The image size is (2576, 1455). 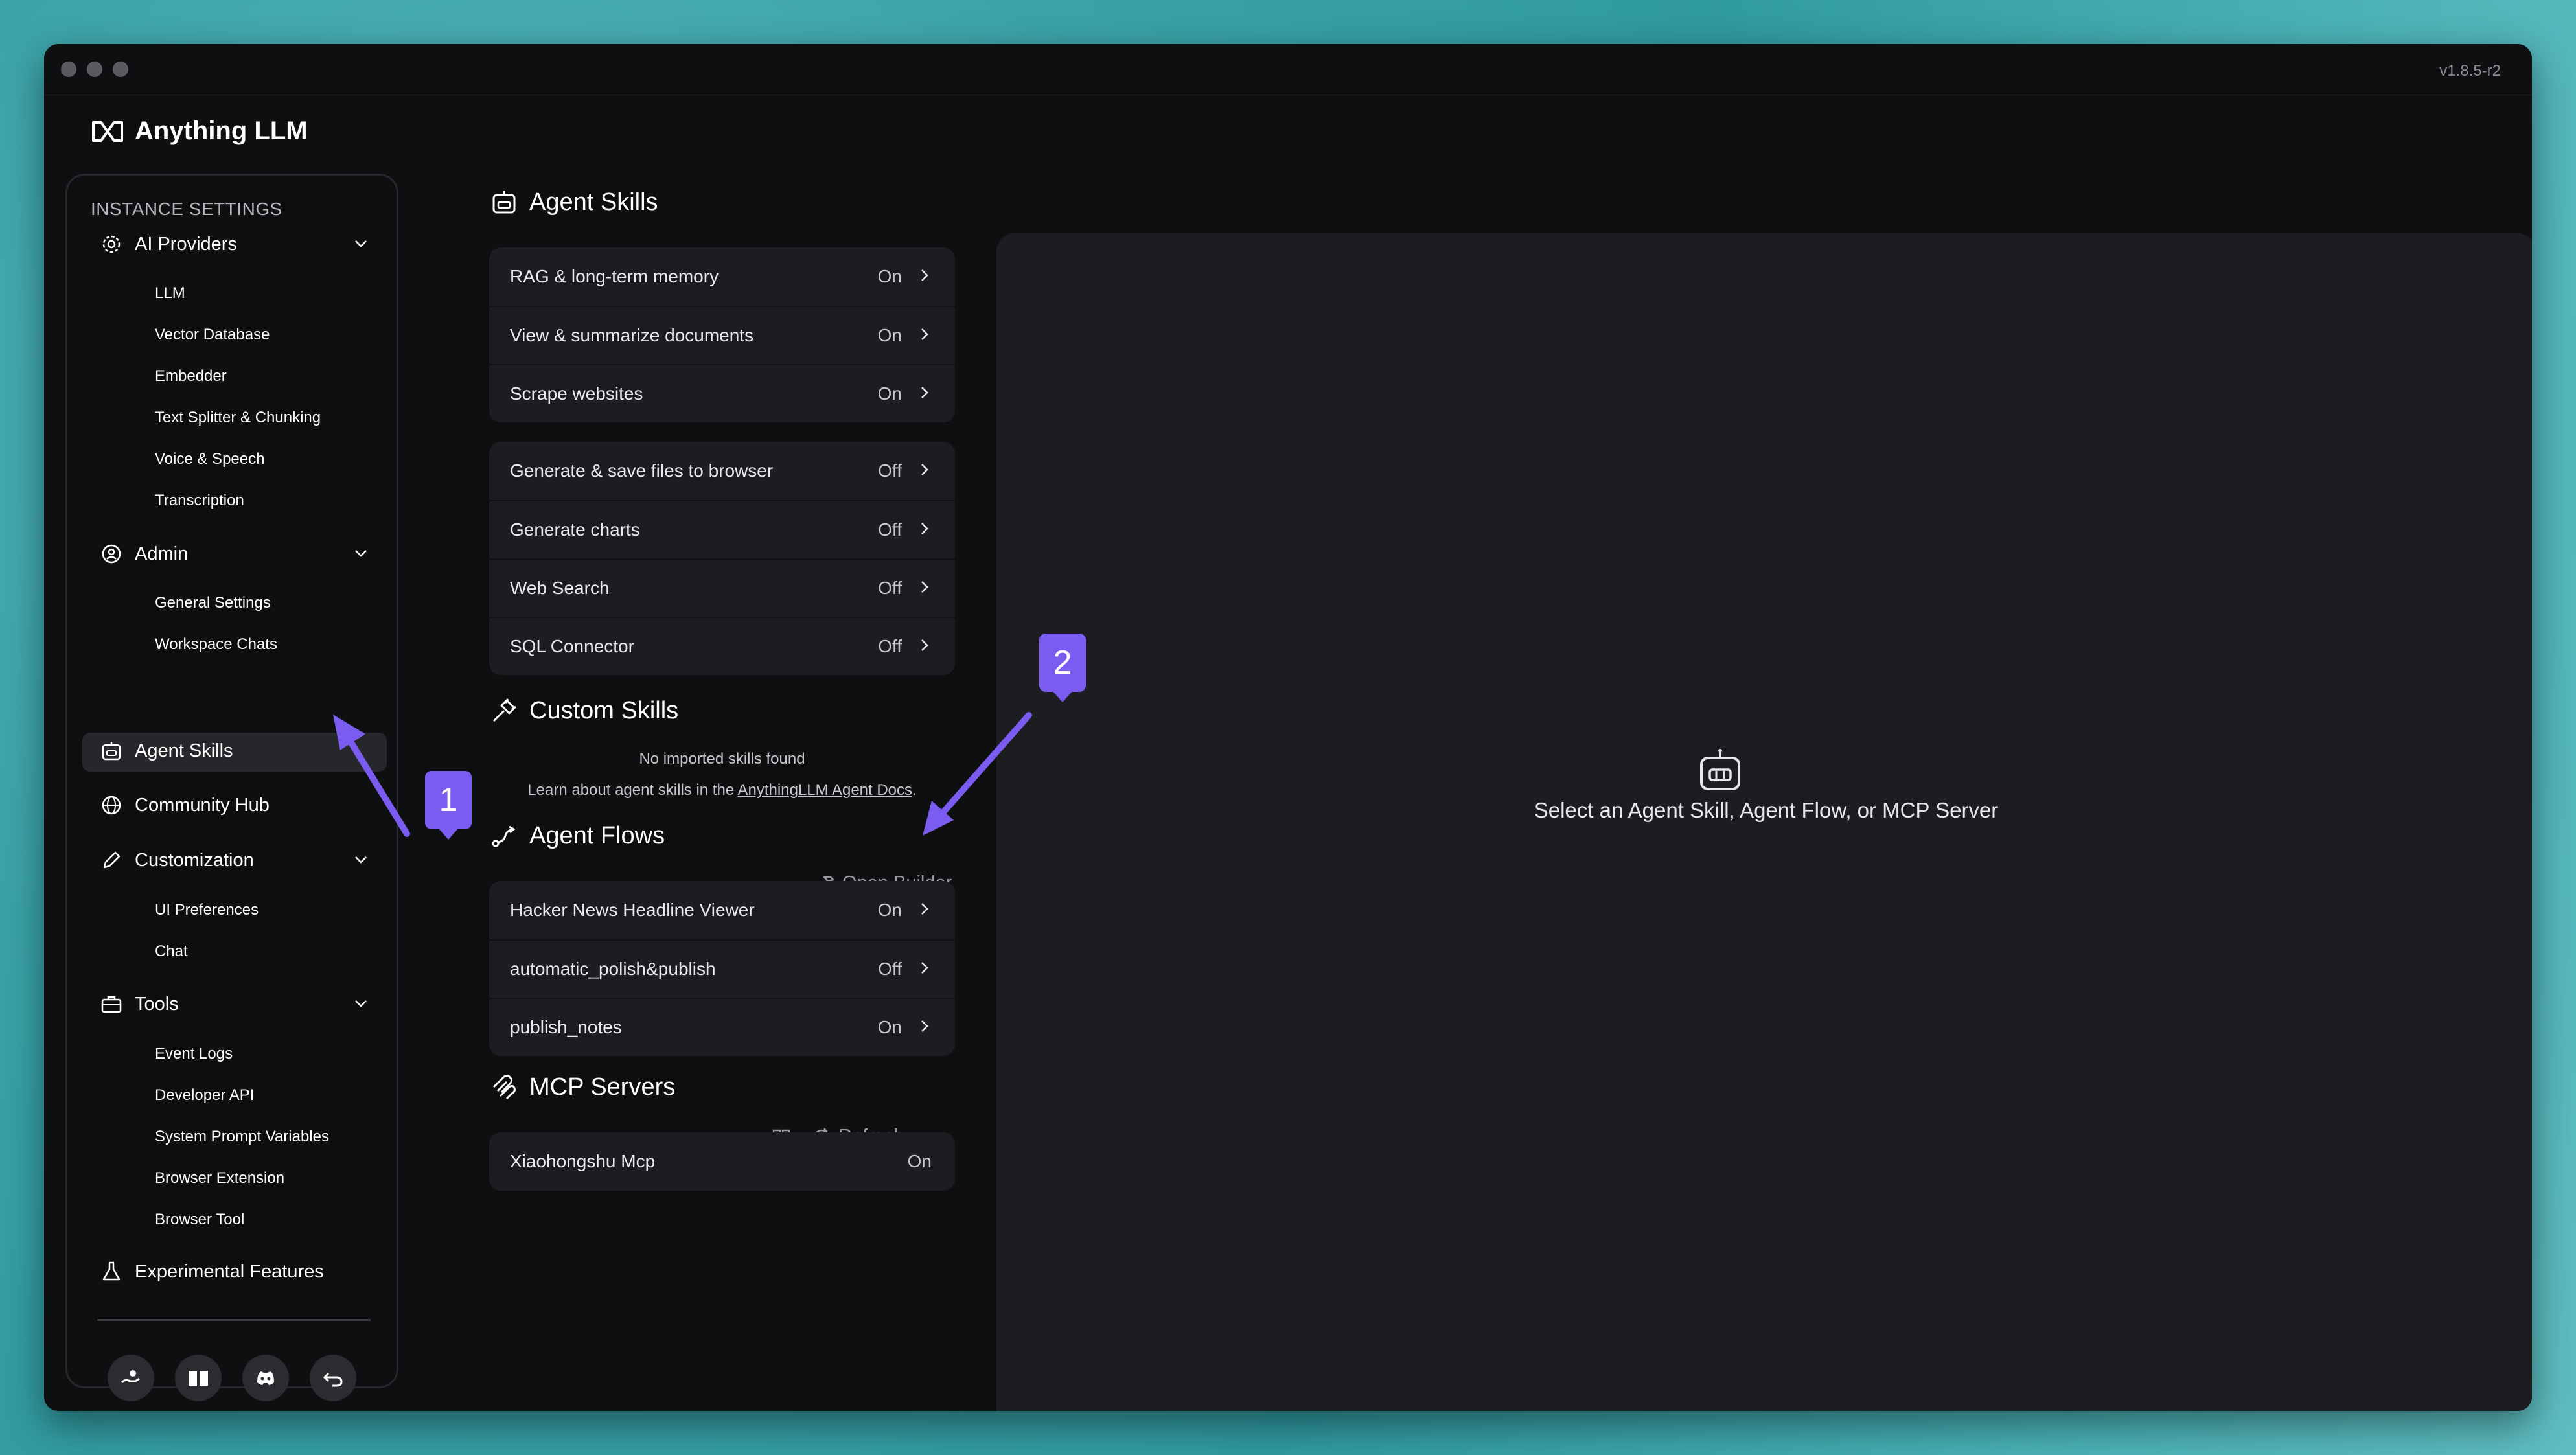 What do you see at coordinates (111, 860) in the screenshot?
I see `pencil-icon` at bounding box center [111, 860].